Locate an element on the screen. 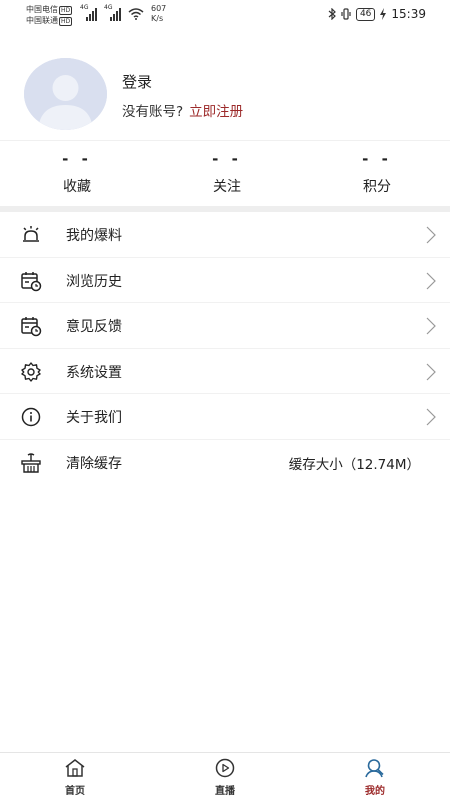  clock: 15:39 is located at coordinates (408, 14).